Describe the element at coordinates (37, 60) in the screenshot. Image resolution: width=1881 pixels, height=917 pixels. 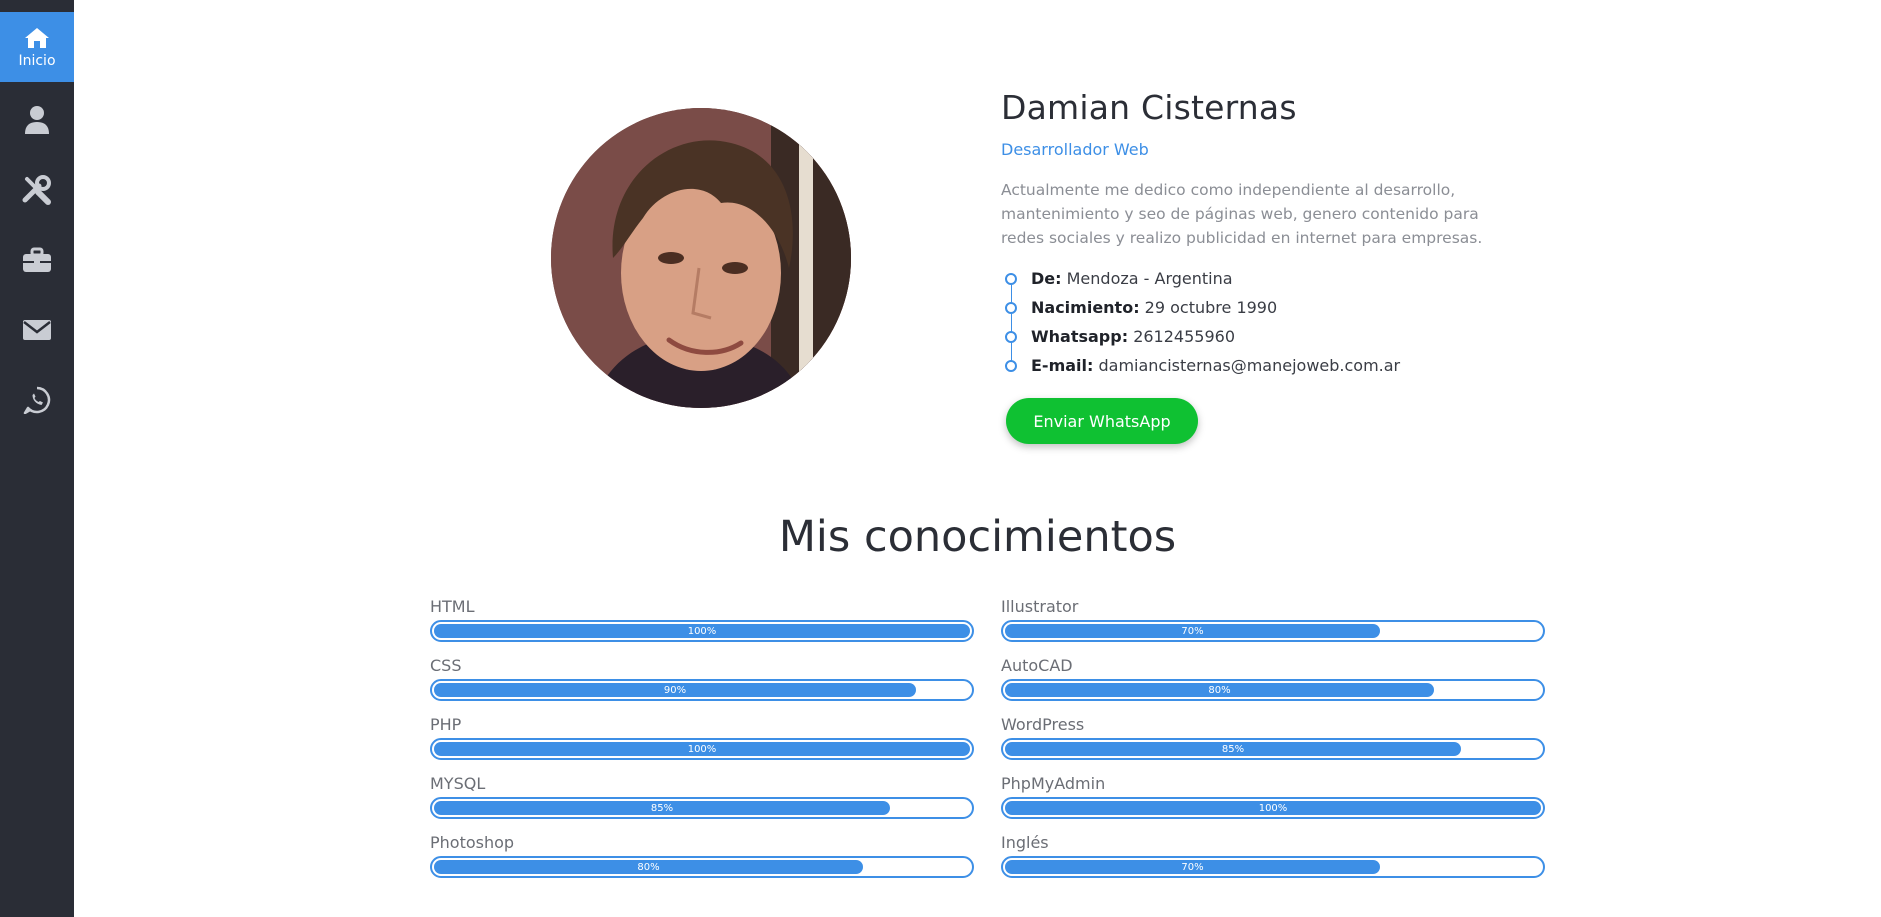
I see `sidebar-item-label: Inicio` at that location.